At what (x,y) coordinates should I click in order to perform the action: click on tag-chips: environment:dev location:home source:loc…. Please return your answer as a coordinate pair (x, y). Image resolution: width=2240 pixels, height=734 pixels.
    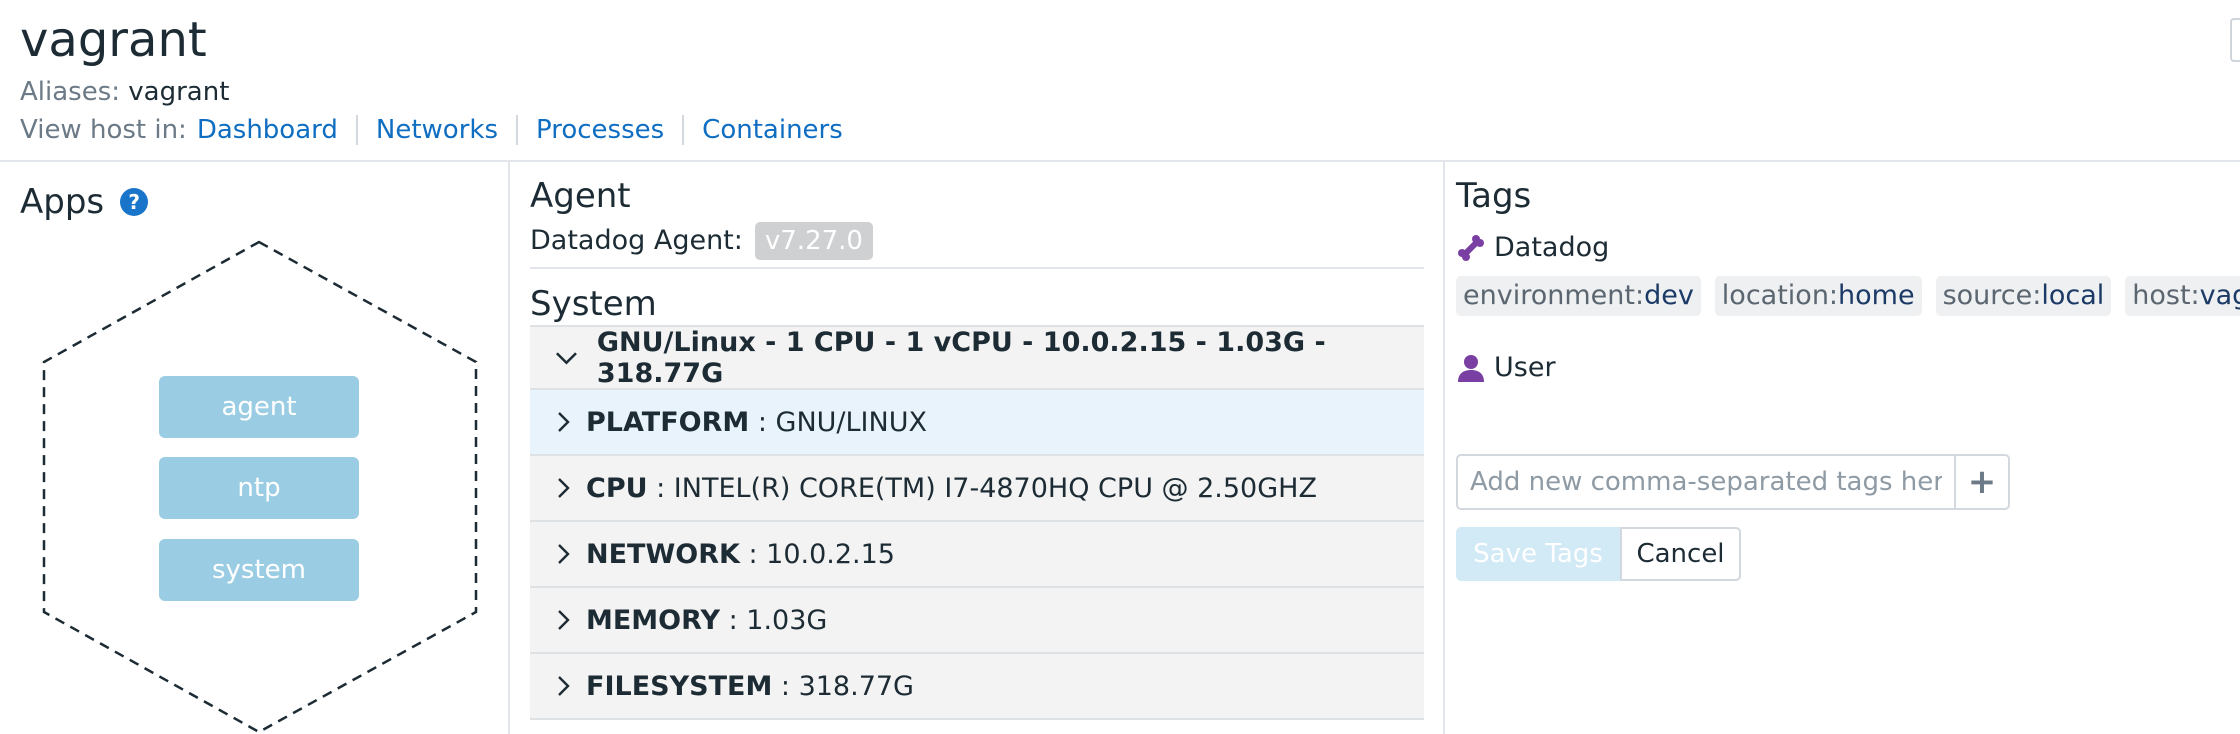
    Looking at the image, I should click on (1848, 296).